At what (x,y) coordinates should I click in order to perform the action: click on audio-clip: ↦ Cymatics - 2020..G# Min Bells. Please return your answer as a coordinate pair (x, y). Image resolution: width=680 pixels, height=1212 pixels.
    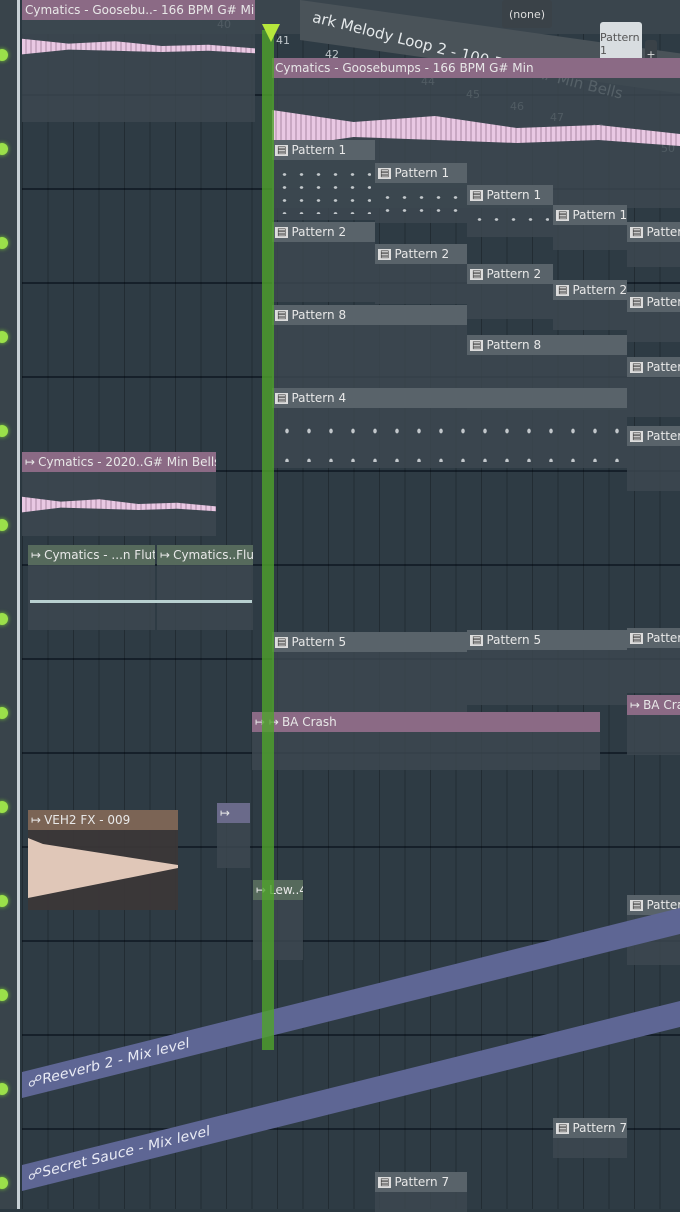
    Looking at the image, I should click on (119, 494).